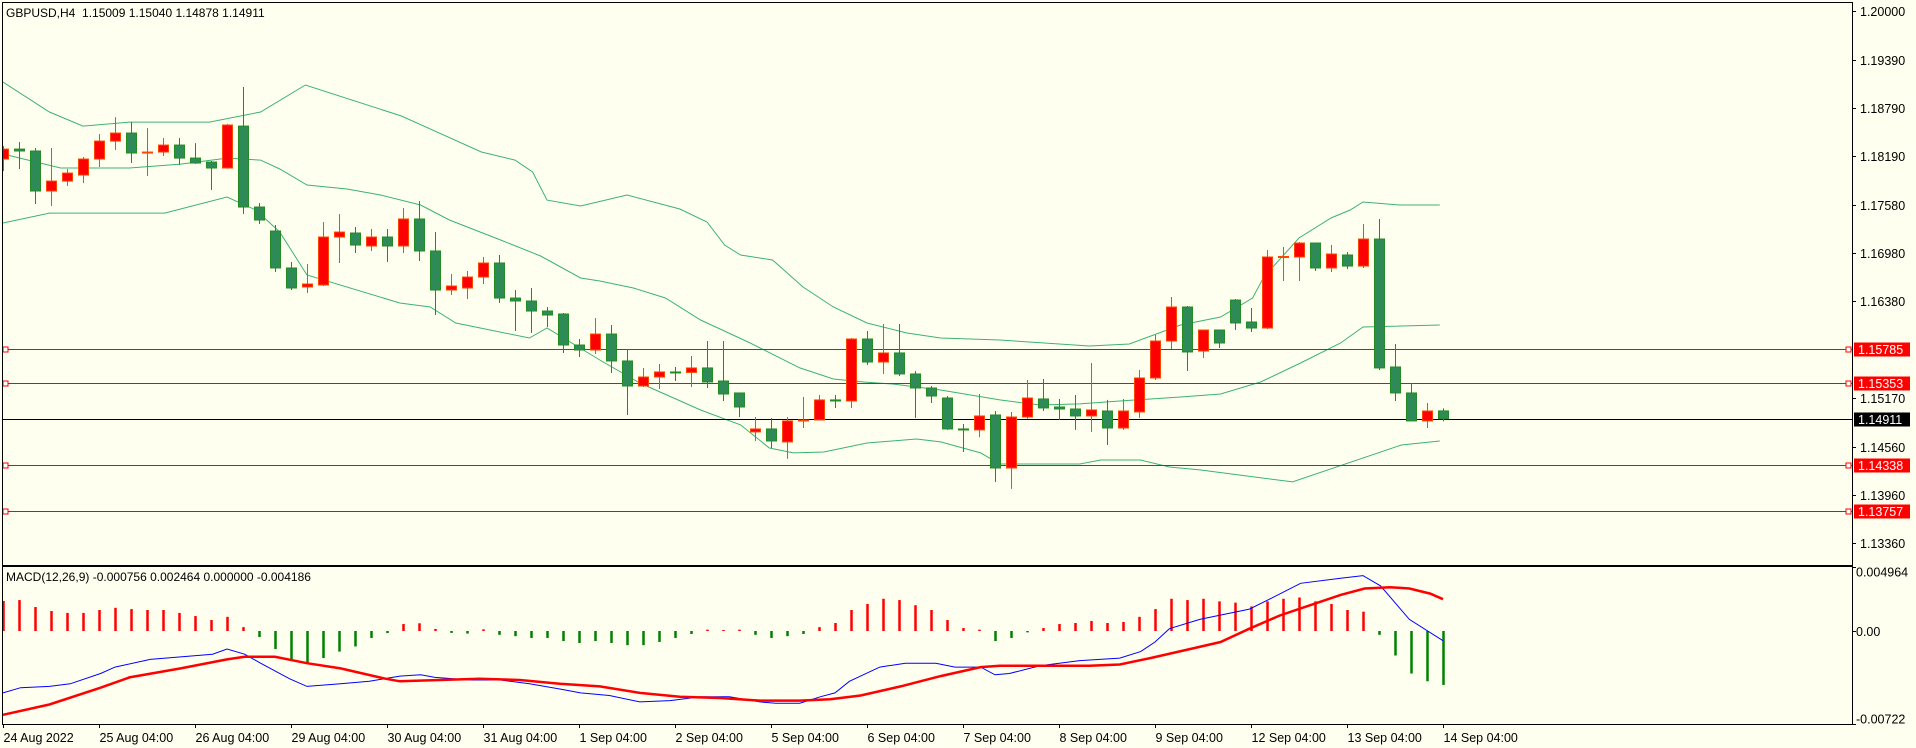  I want to click on macd-panel, so click(723, 646).